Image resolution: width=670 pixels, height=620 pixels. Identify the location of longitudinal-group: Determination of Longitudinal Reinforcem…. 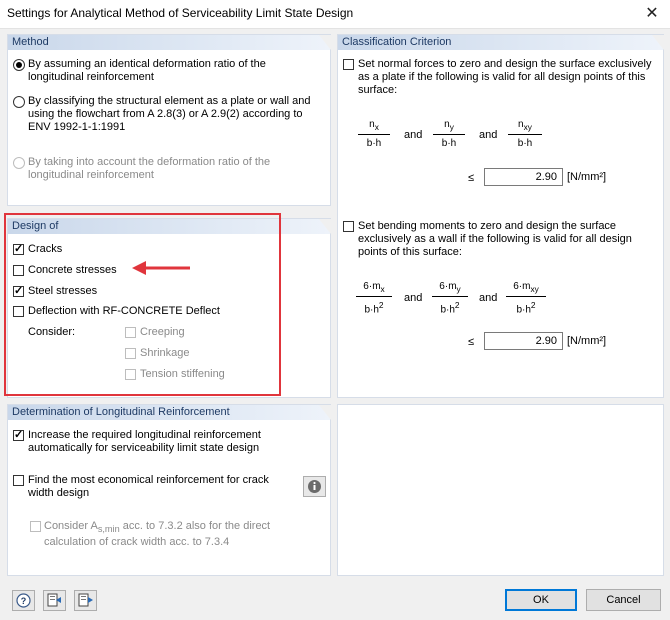
(169, 490).